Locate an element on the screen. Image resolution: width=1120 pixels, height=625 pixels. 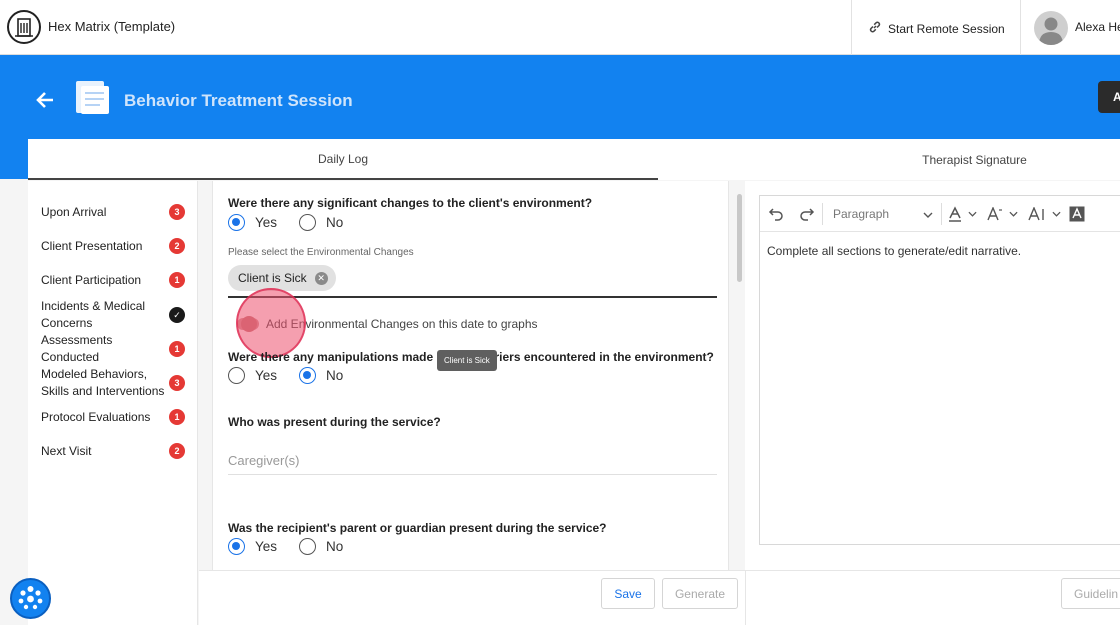
remove-chip-icon: ✕ is located at coordinates (321, 278).